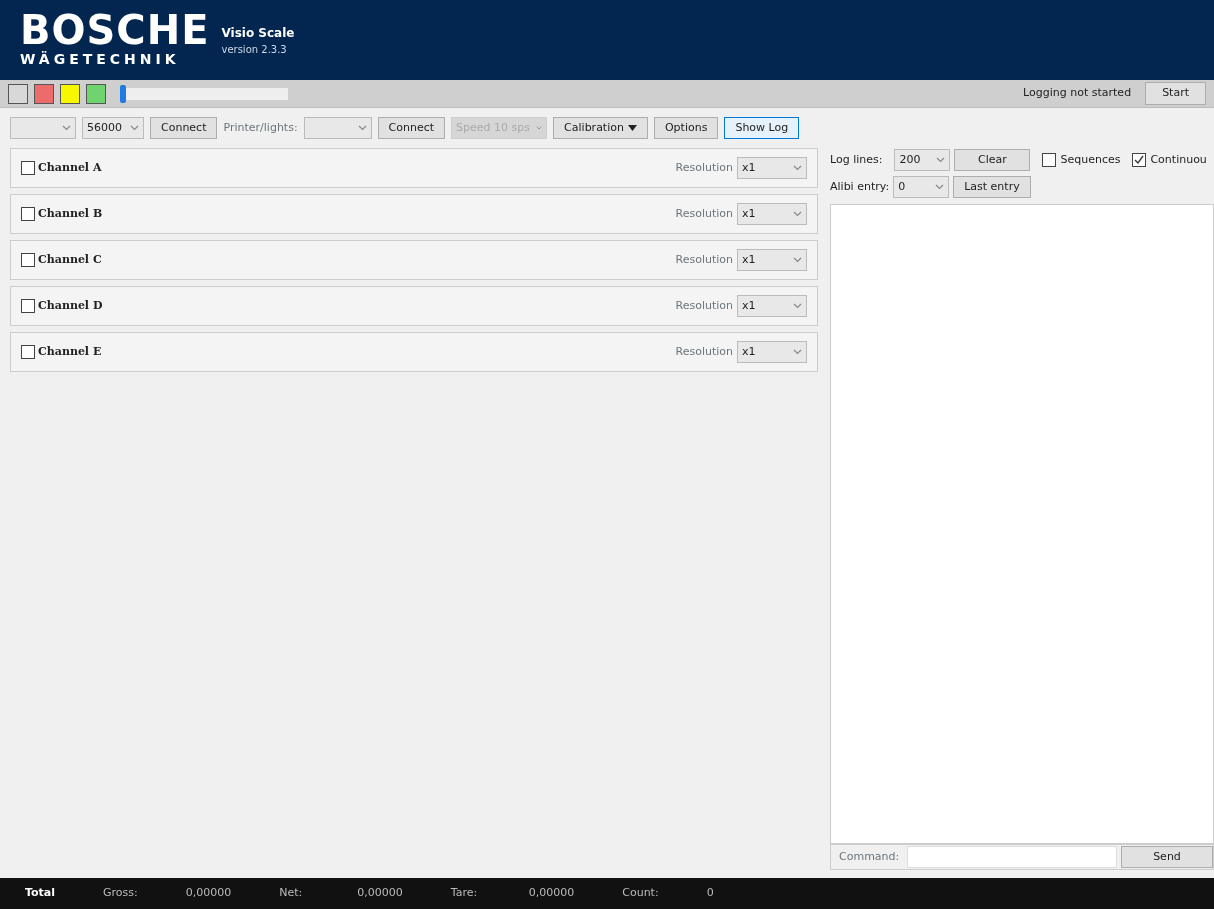 This screenshot has height=909, width=1214. What do you see at coordinates (70, 351) in the screenshot?
I see `channel-name: Channel E` at bounding box center [70, 351].